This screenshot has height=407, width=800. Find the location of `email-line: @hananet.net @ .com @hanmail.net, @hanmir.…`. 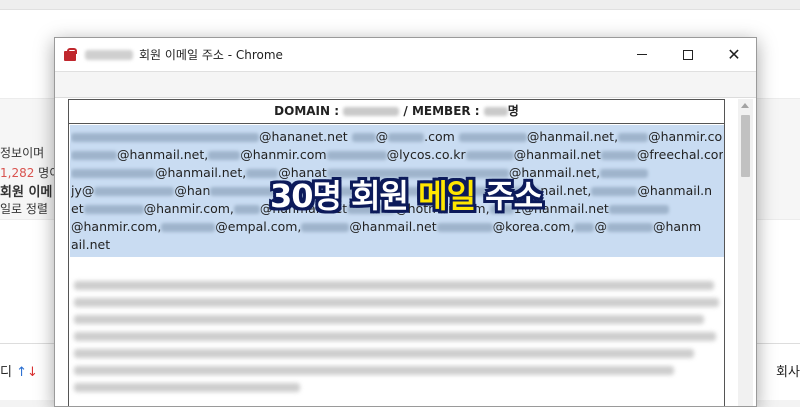

email-line: @hananet.net @ .com @hanmail.net, @hanmir.… is located at coordinates (397, 137).